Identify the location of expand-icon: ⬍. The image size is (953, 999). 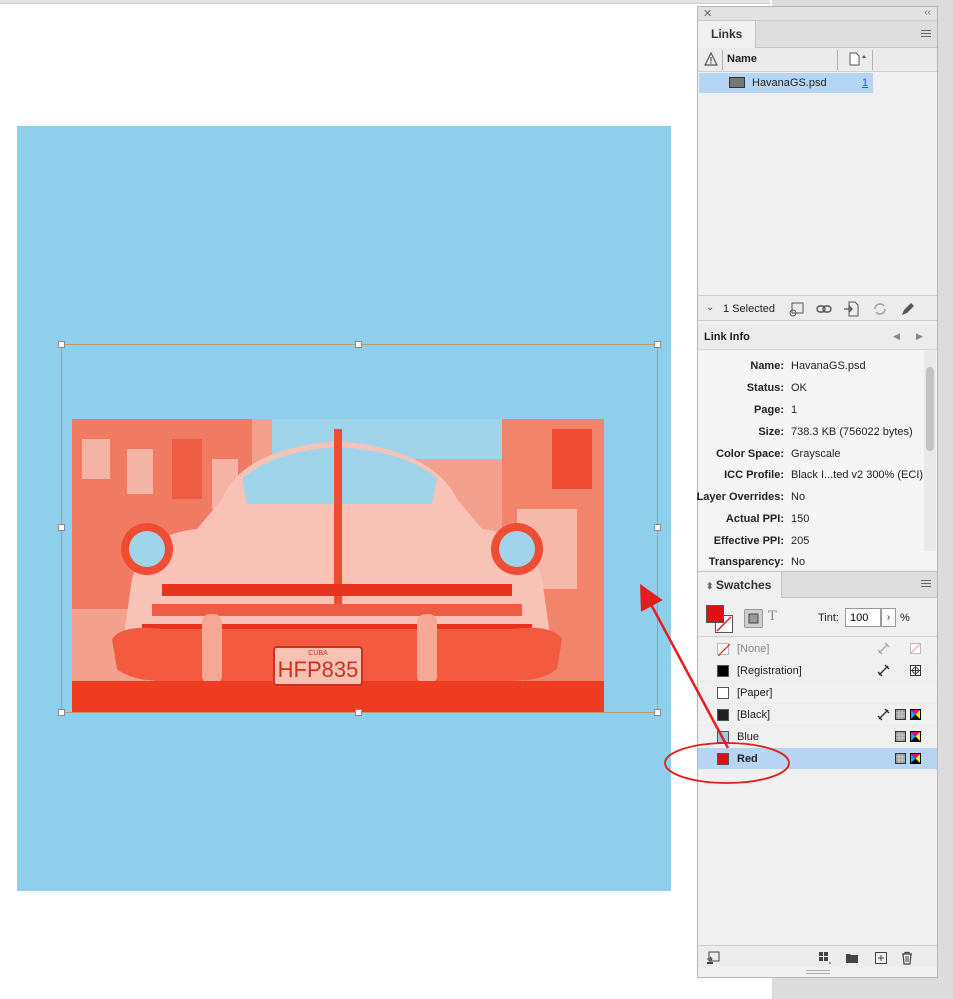
(711, 586).